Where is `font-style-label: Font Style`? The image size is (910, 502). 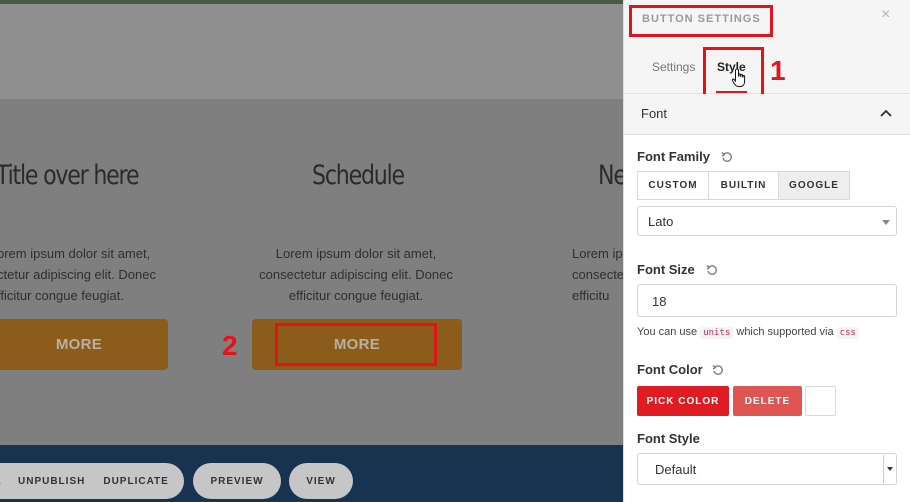 font-style-label: Font Style is located at coordinates (668, 438).